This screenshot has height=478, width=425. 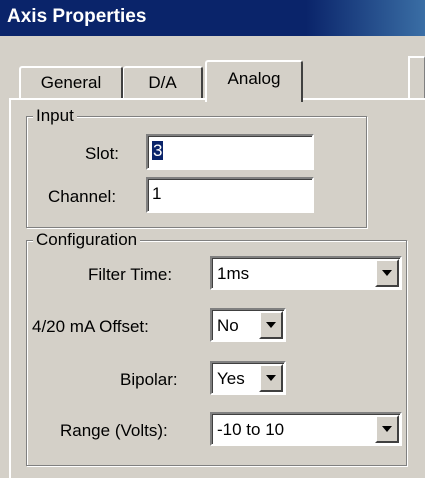 What do you see at coordinates (55, 116) in the screenshot?
I see `input-group-legend: Input` at bounding box center [55, 116].